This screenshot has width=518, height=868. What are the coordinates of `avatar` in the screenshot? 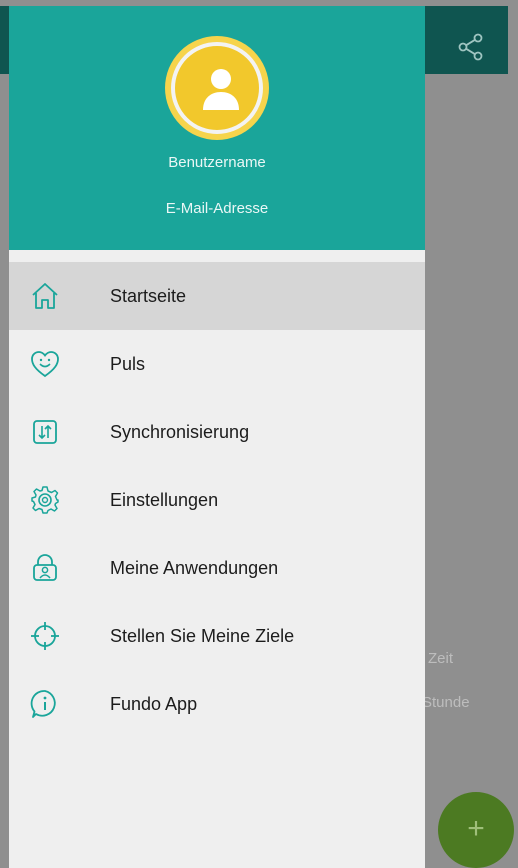 It's located at (217, 88).